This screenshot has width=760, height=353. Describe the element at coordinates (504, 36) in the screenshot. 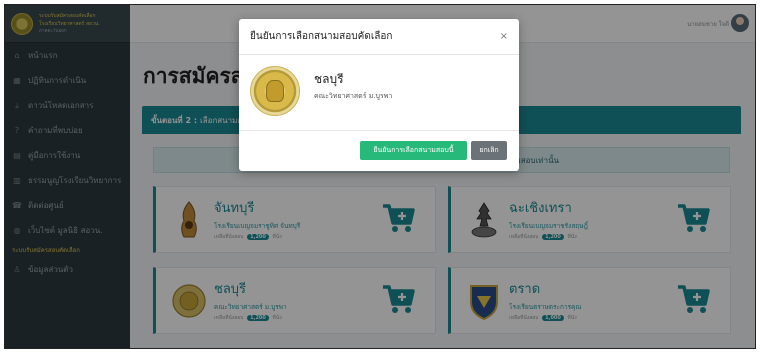

I see `close-icon: ×` at that location.